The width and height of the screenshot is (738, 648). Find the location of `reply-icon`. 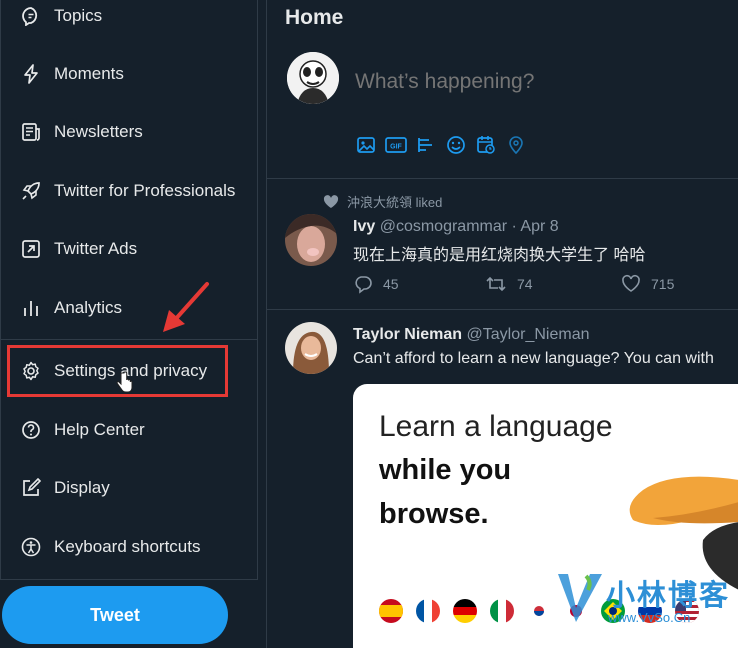

reply-icon is located at coordinates (363, 285).